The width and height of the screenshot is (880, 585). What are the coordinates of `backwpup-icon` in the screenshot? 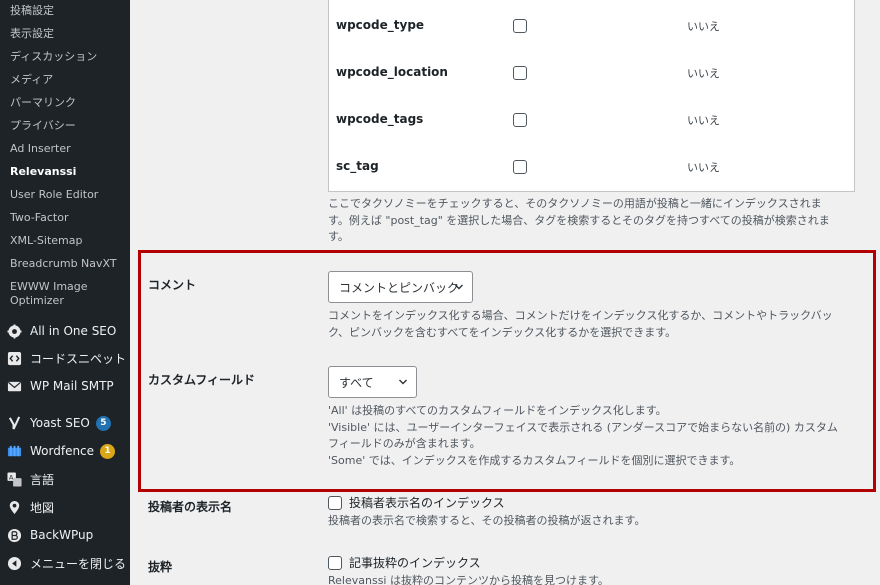 It's located at (14, 535).